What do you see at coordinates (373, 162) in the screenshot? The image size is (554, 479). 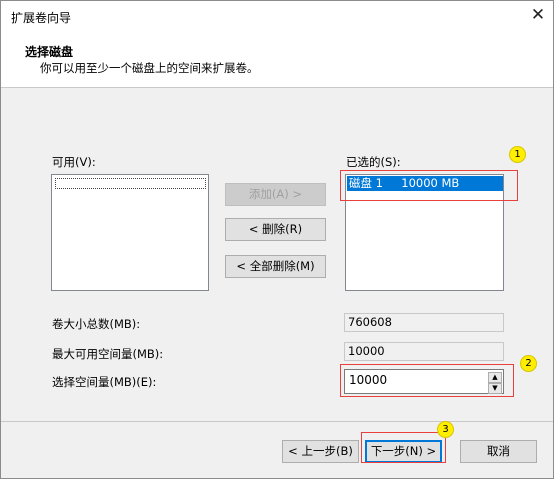 I see `selected-label: 已选的(S):` at bounding box center [373, 162].